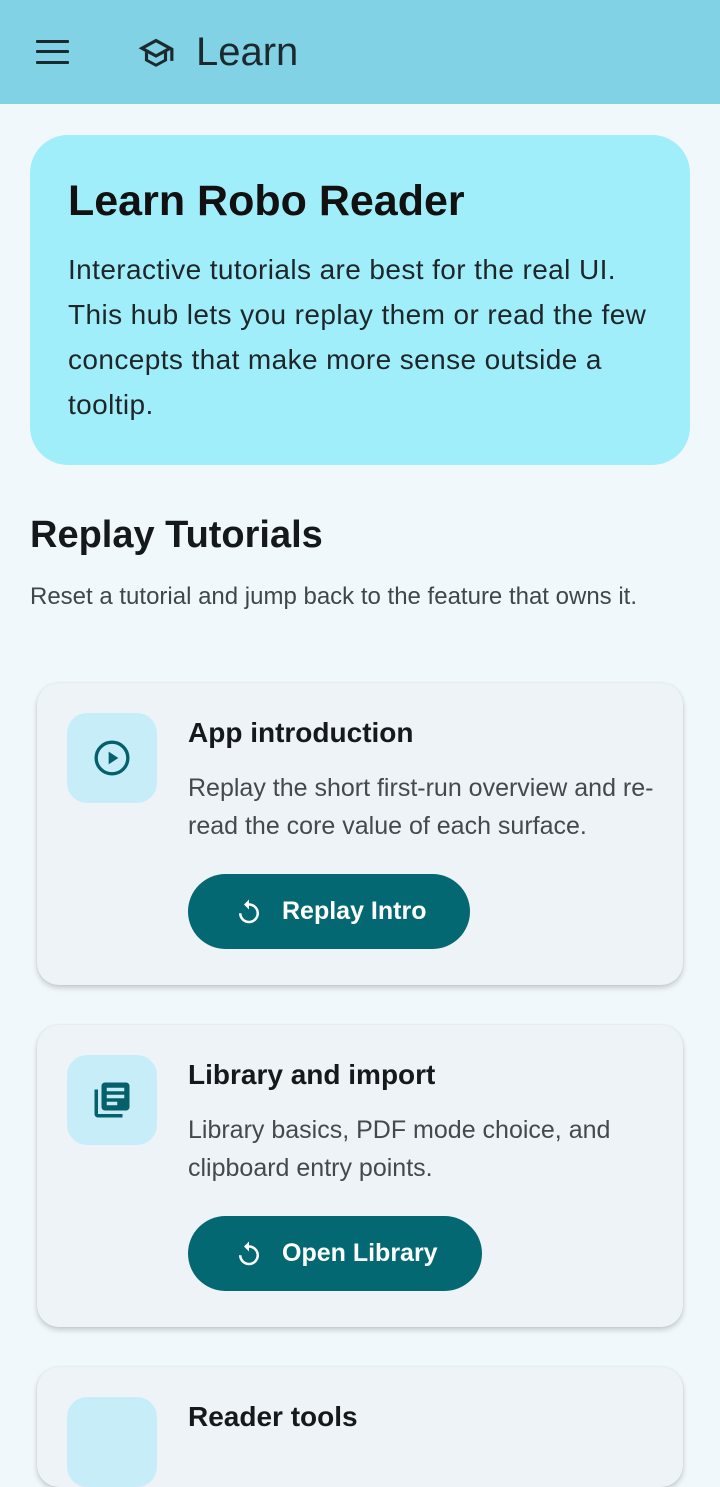  Describe the element at coordinates (266, 201) in the screenshot. I see `hero-title: Learn Robo Reader` at that location.